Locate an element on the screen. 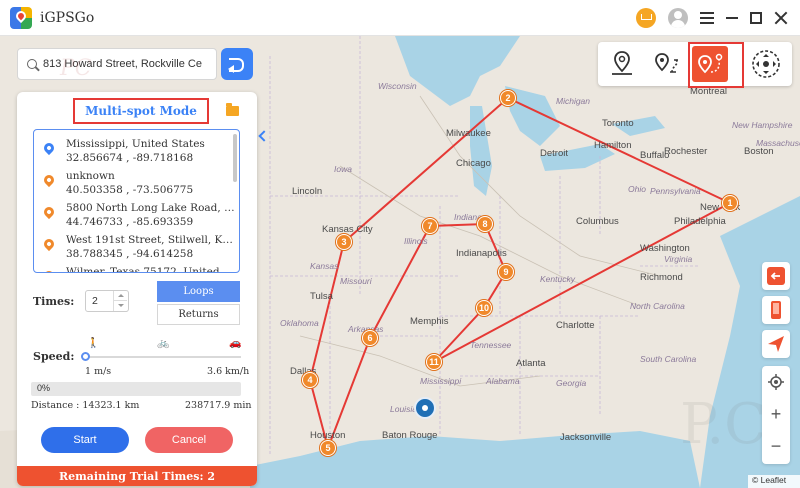 Image resolution: width=800 pixels, height=488 pixels. side-back-button is located at coordinates (776, 276).